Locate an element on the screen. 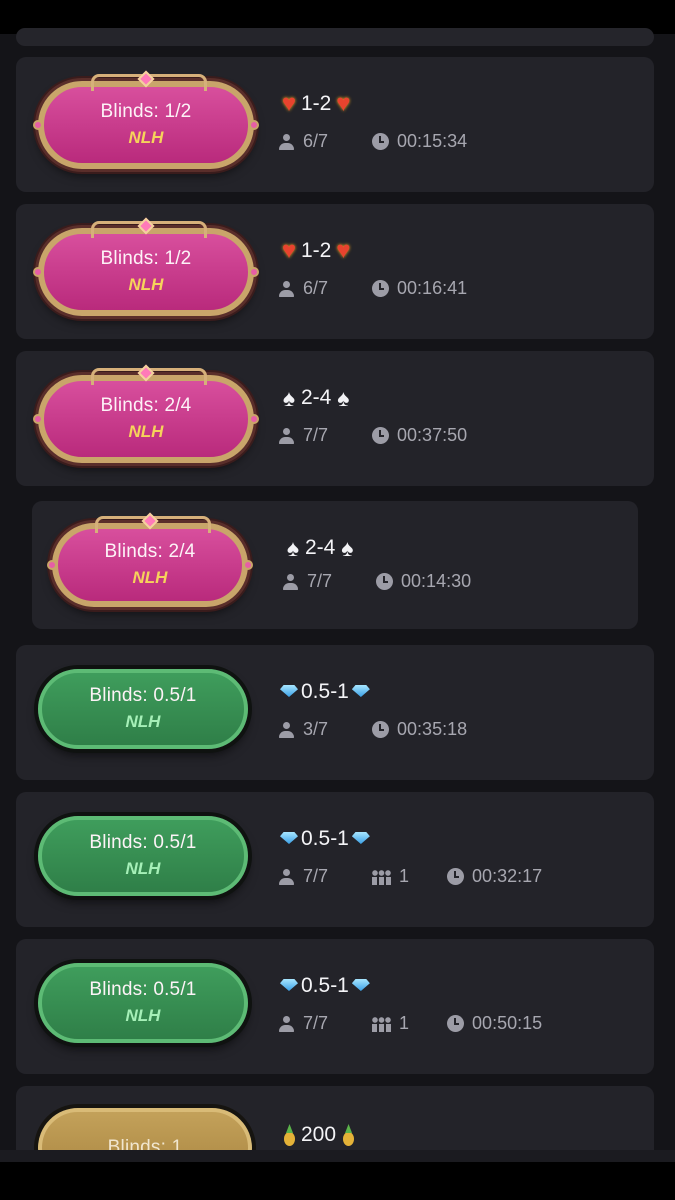 The width and height of the screenshot is (675, 1200). table-card: Blinds: 2/4 NLH 2-4 7/7 00:37:50 is located at coordinates (335, 418).